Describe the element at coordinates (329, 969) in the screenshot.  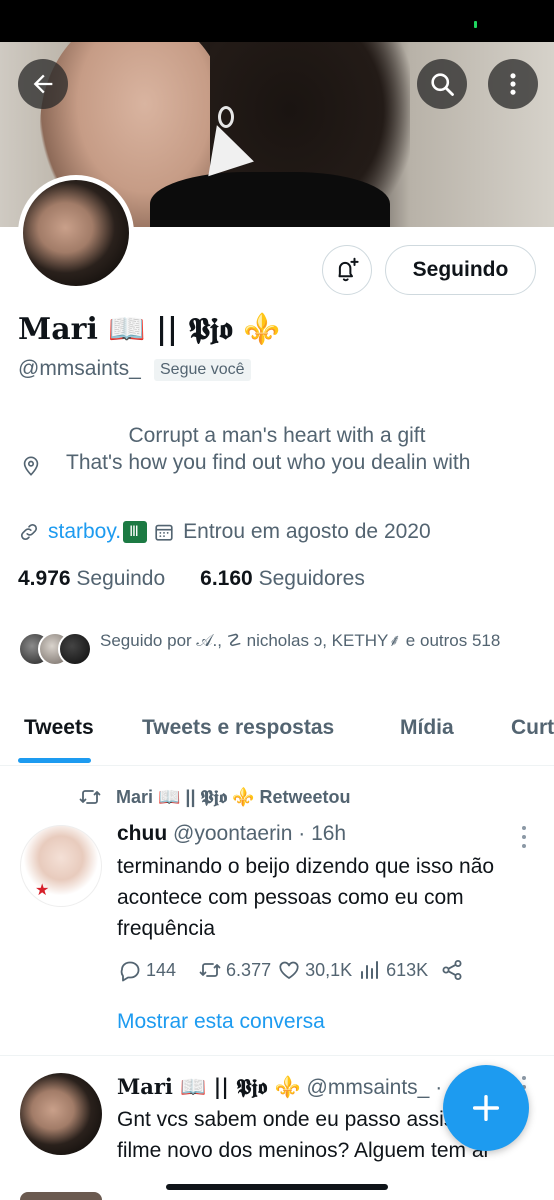
I see `like-count: 30,1K` at that location.